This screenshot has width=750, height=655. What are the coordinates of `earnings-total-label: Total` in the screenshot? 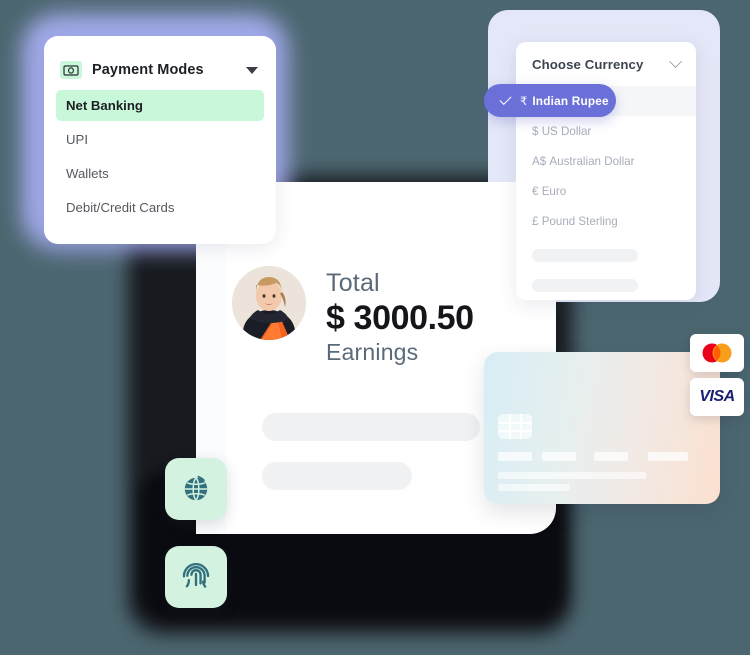 It's located at (353, 283).